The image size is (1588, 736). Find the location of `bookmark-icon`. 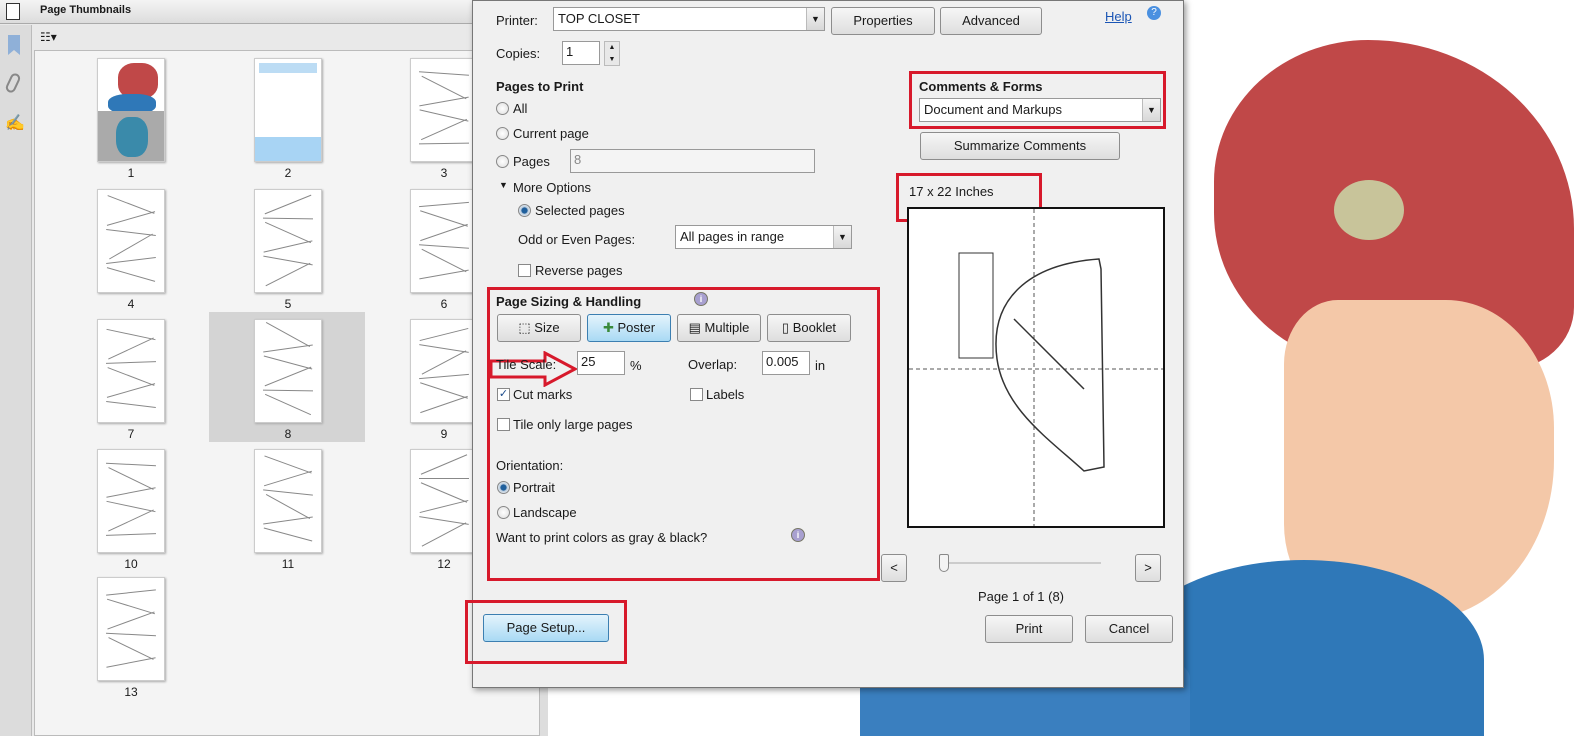

bookmark-icon is located at coordinates (14, 45).